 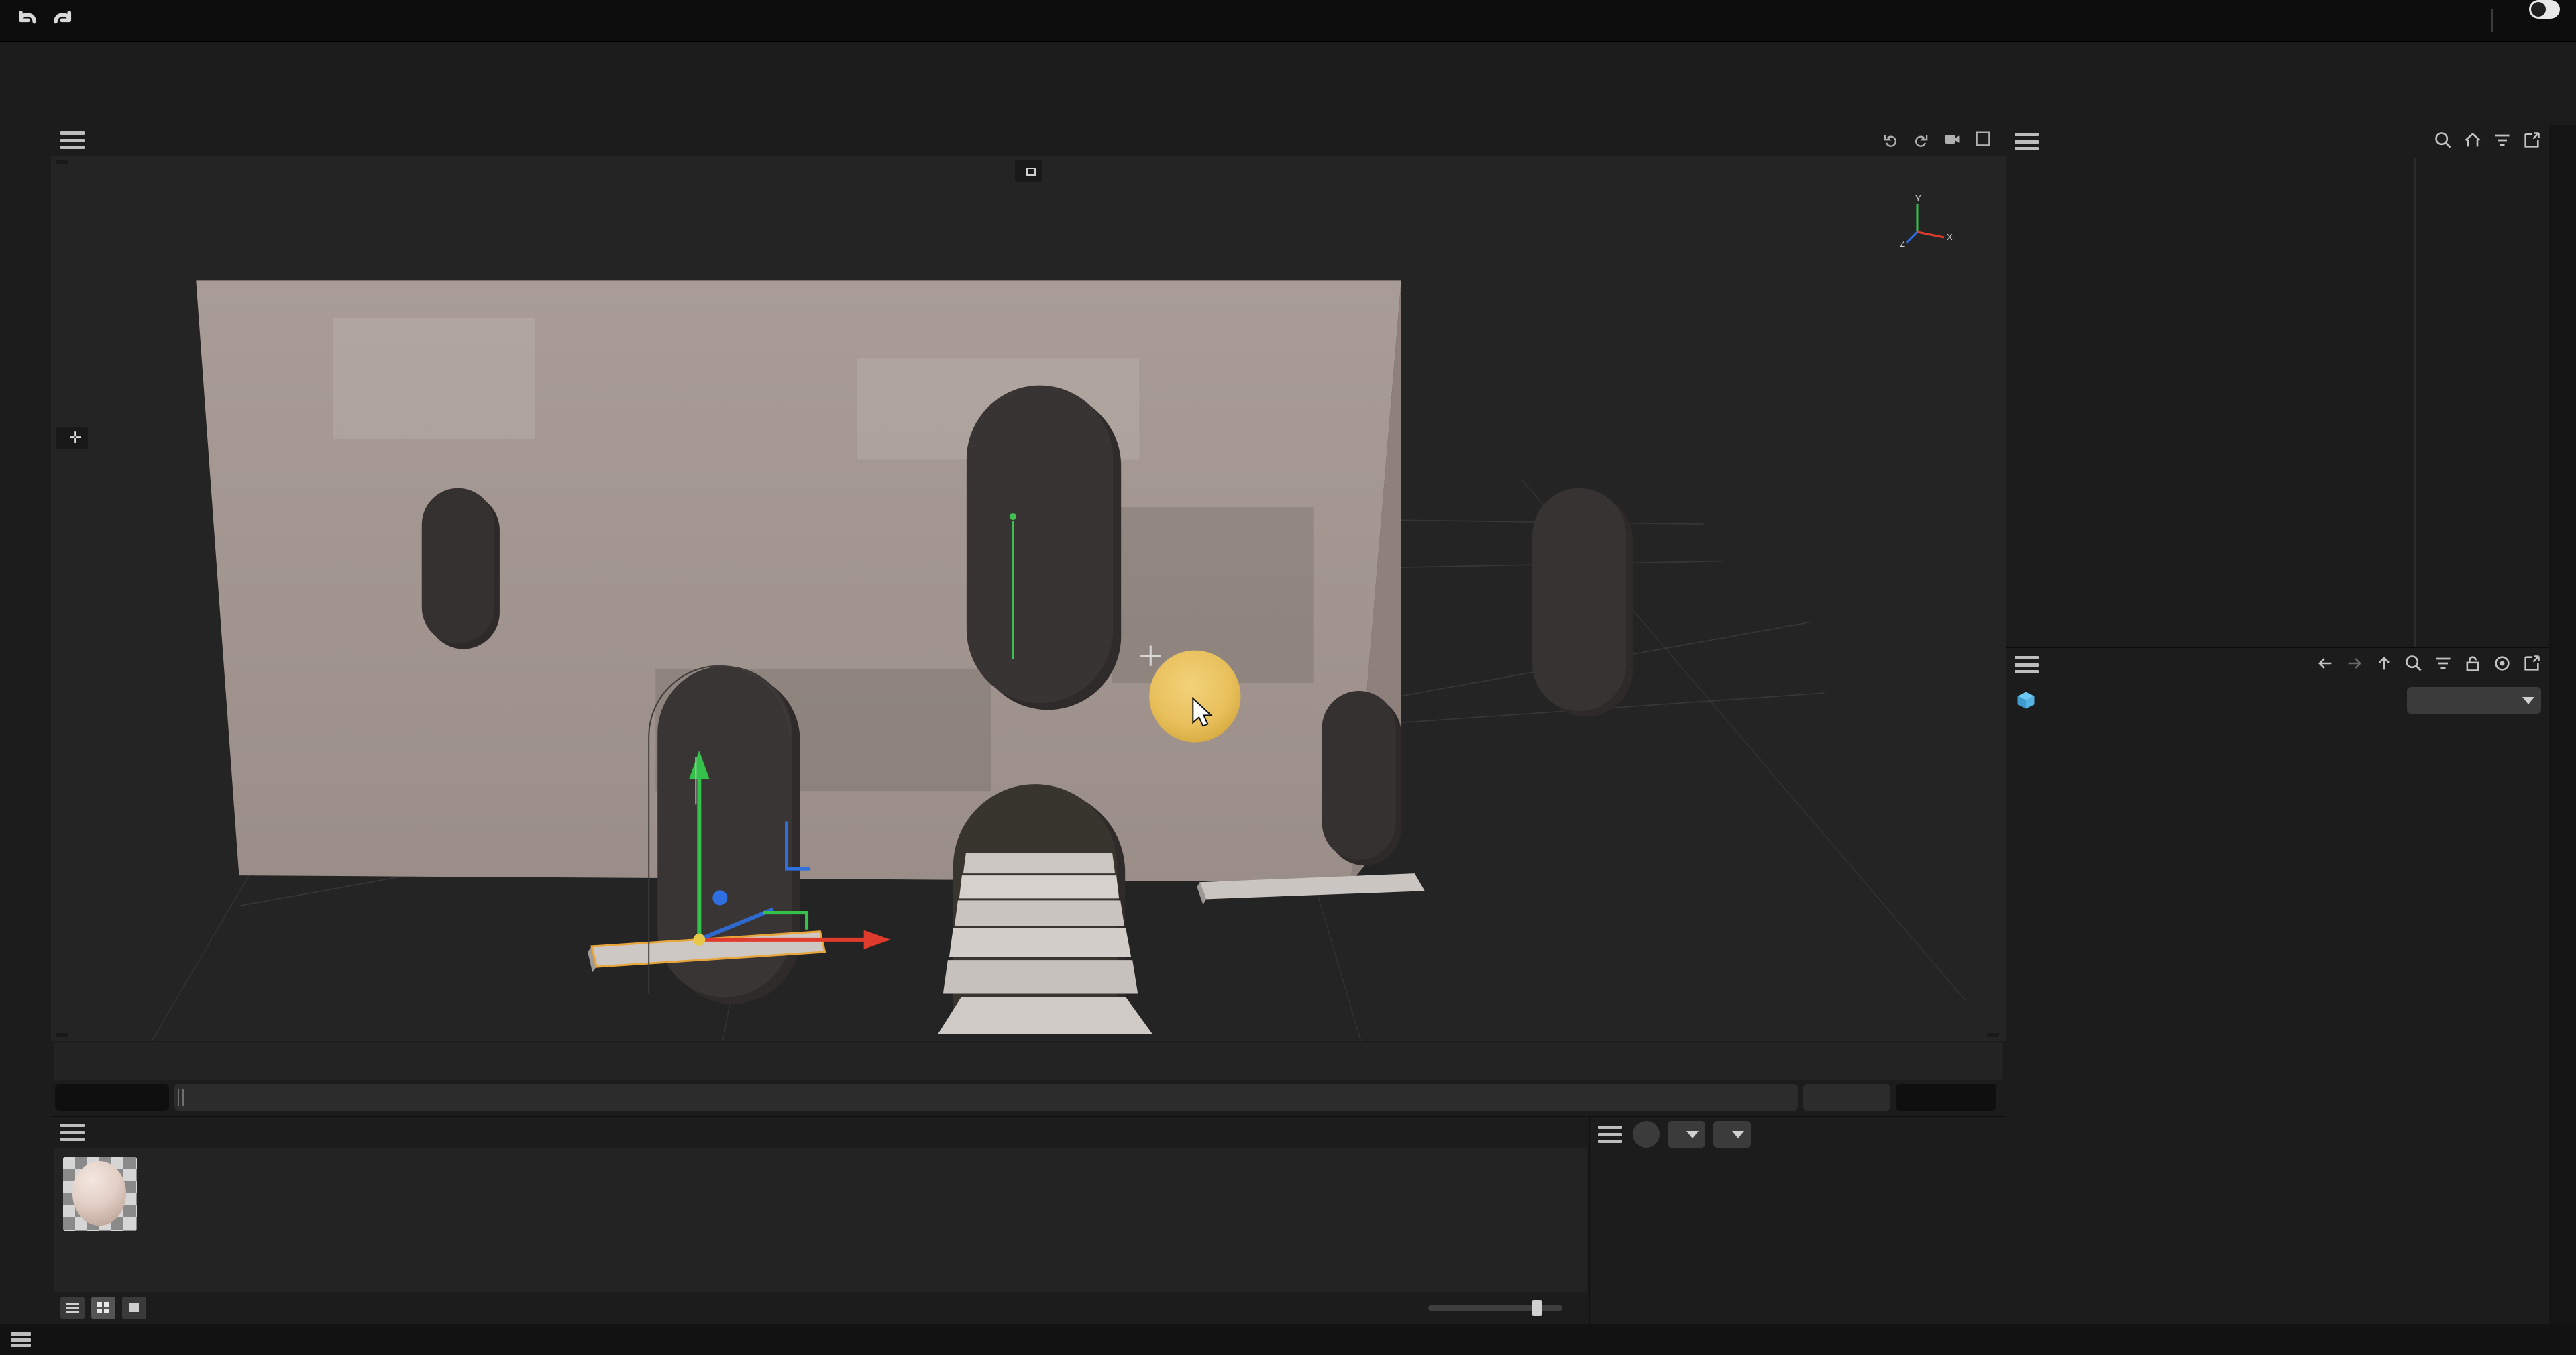 I want to click on layout-toggle, so click(x=2544, y=10).